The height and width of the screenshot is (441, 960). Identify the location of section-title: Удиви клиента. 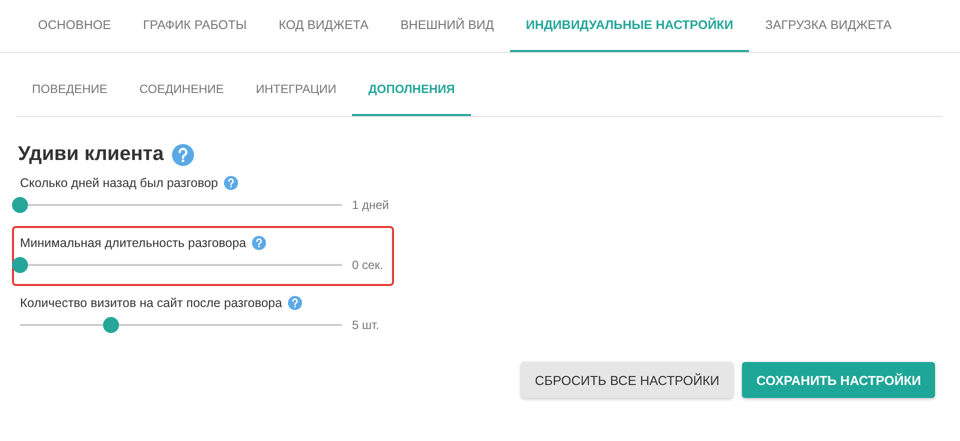
(91, 154).